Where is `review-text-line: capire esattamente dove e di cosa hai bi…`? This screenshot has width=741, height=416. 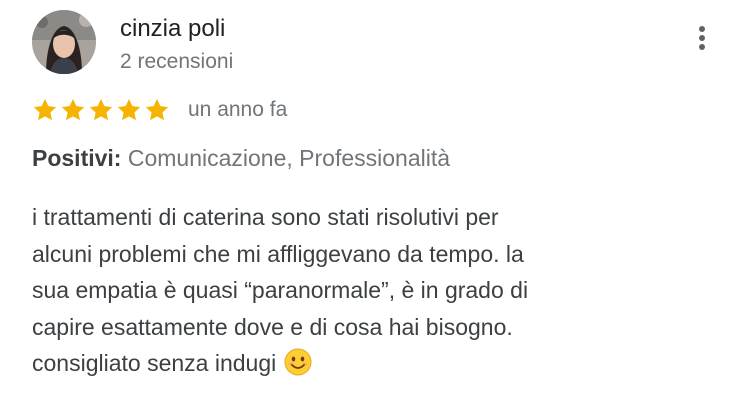 review-text-line: capire esattamente dove e di cosa hai bi… is located at coordinates (272, 326).